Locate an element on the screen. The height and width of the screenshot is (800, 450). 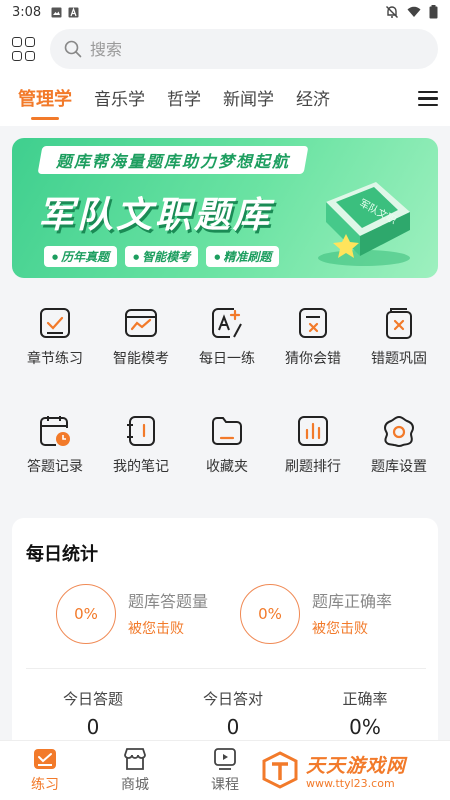
stats-title: 每日统计 is located at coordinates (62, 554).